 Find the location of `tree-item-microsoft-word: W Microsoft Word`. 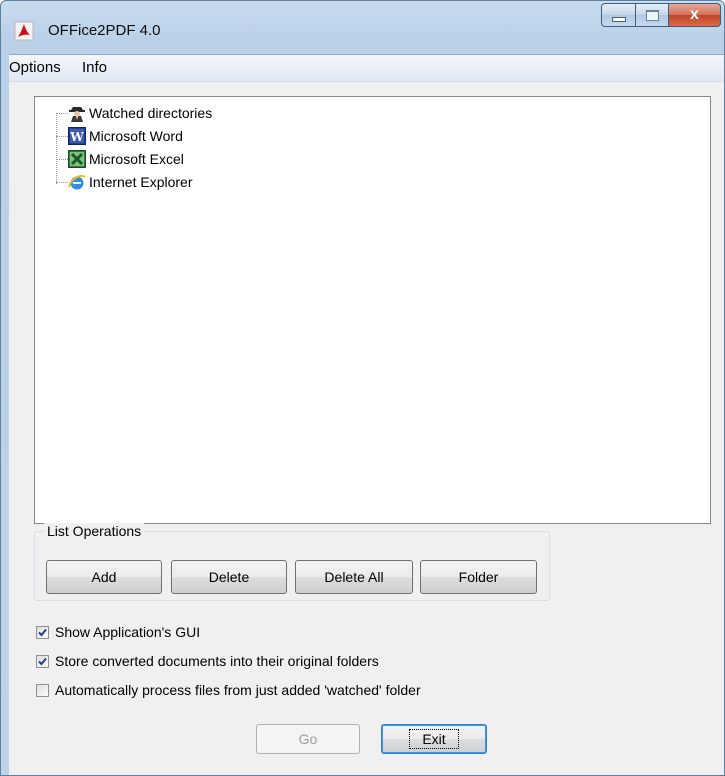

tree-item-microsoft-word: W Microsoft Word is located at coordinates (119, 136).